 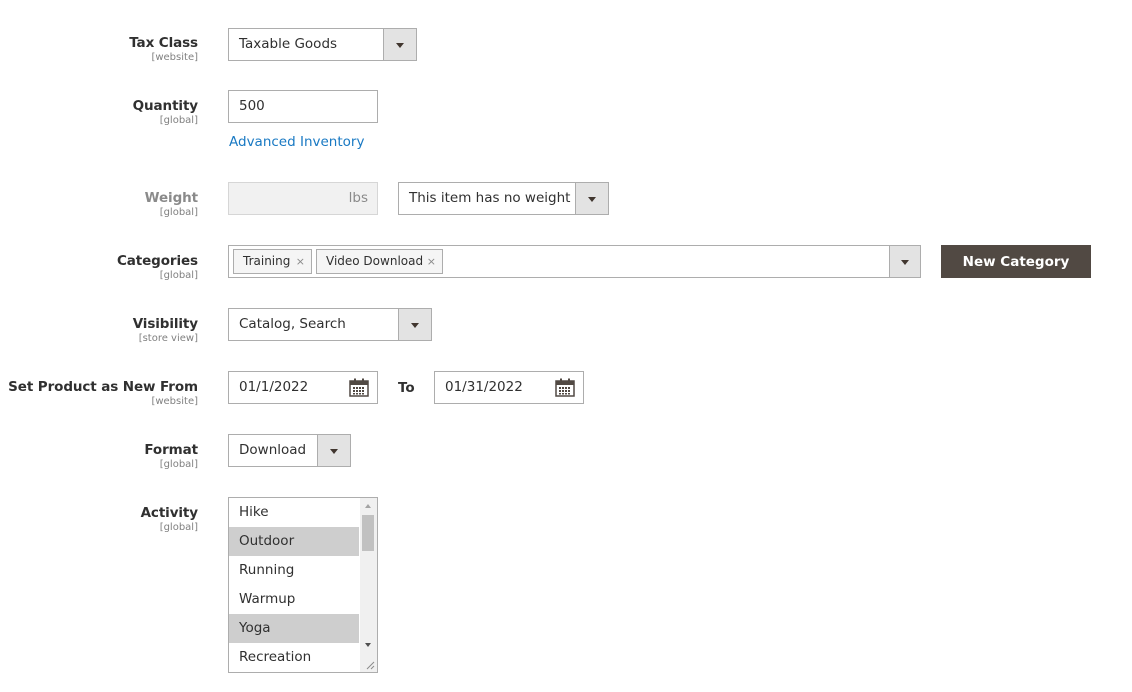 What do you see at coordinates (294, 570) in the screenshot?
I see `activity-option: Running` at bounding box center [294, 570].